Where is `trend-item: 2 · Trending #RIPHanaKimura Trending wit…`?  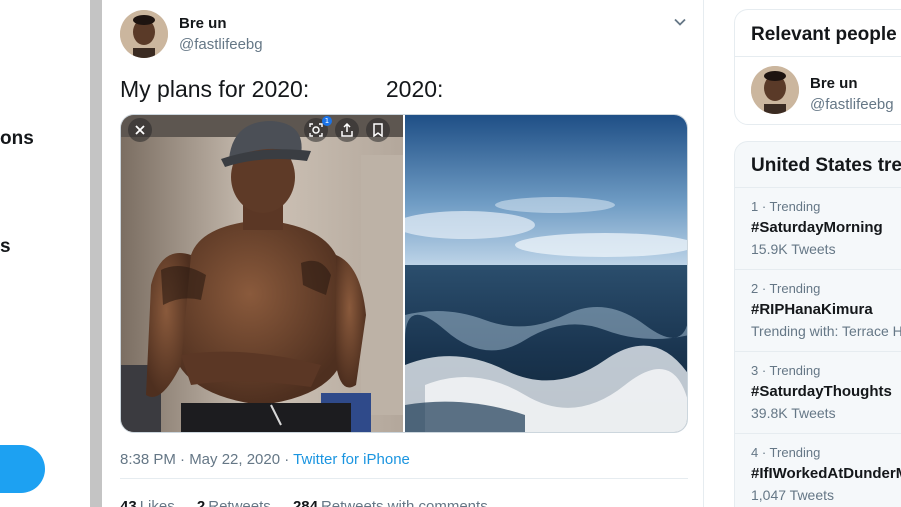
trend-item: 2 · Trending #RIPHanaKimura Trending wit… is located at coordinates (818, 310).